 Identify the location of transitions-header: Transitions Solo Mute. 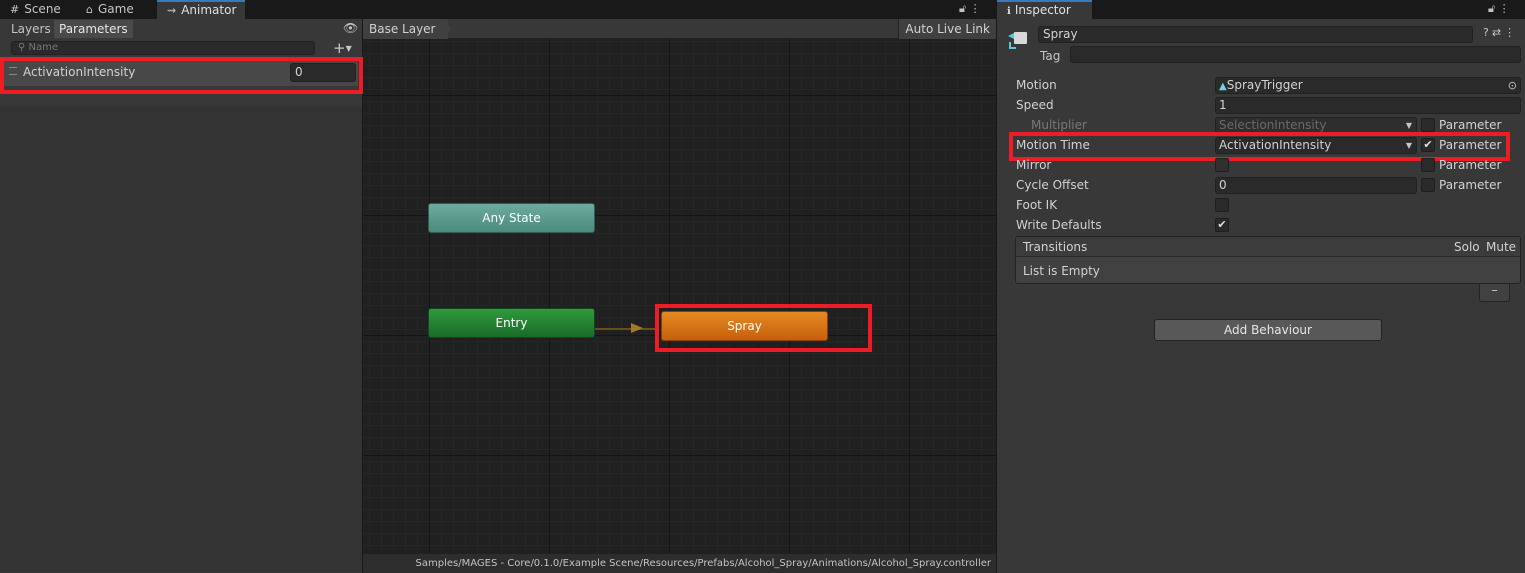
(1268, 247).